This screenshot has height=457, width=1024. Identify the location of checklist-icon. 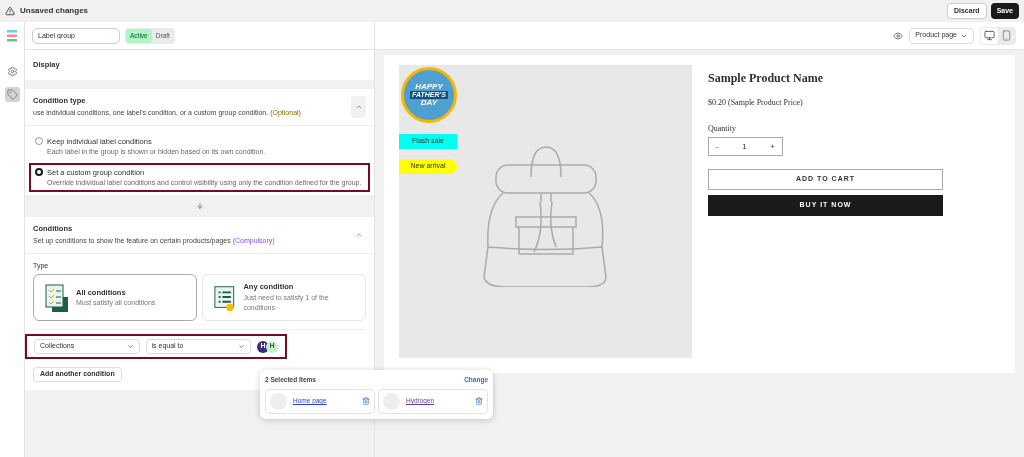
(57, 297).